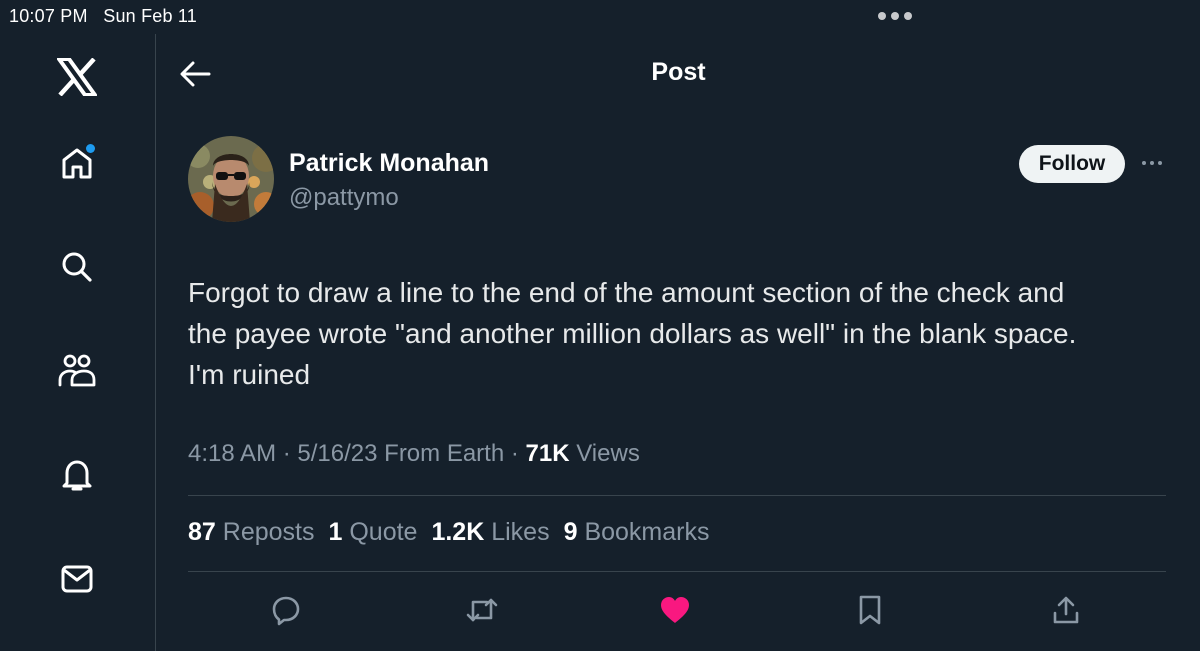  I want to click on search-icon, so click(77, 267).